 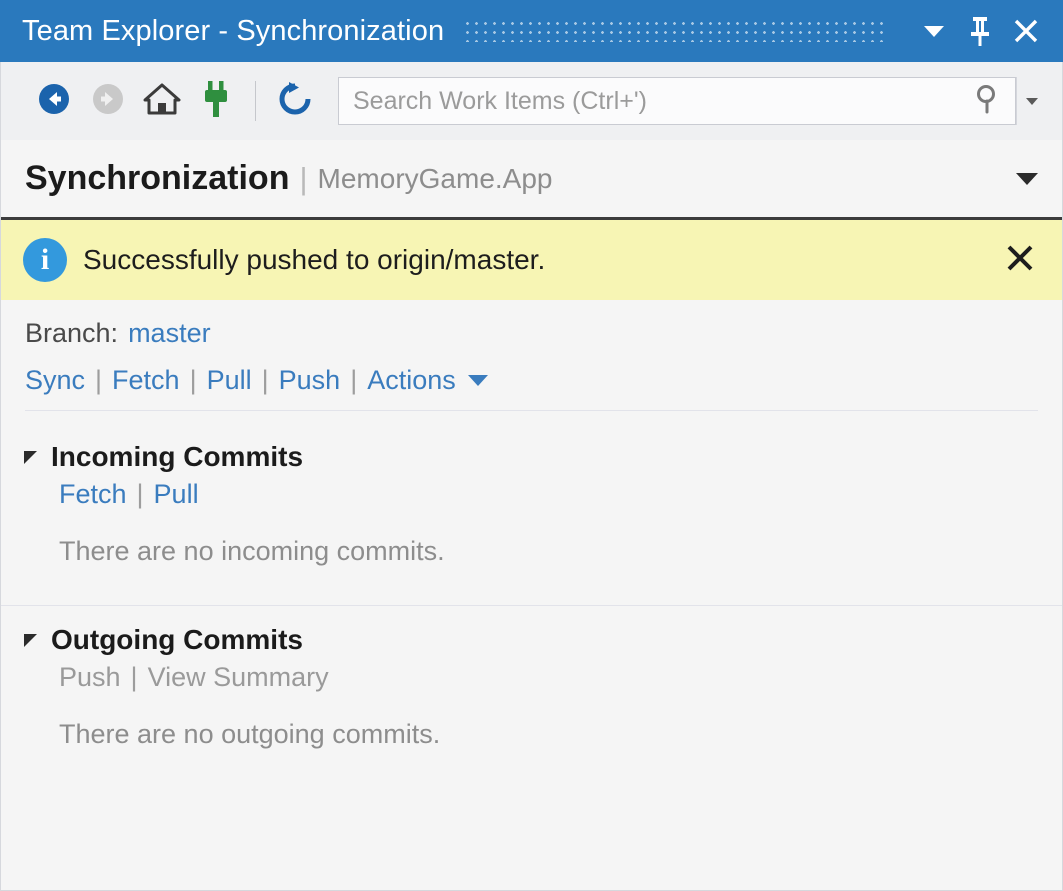 I want to click on search-options-button, so click(x=1031, y=101).